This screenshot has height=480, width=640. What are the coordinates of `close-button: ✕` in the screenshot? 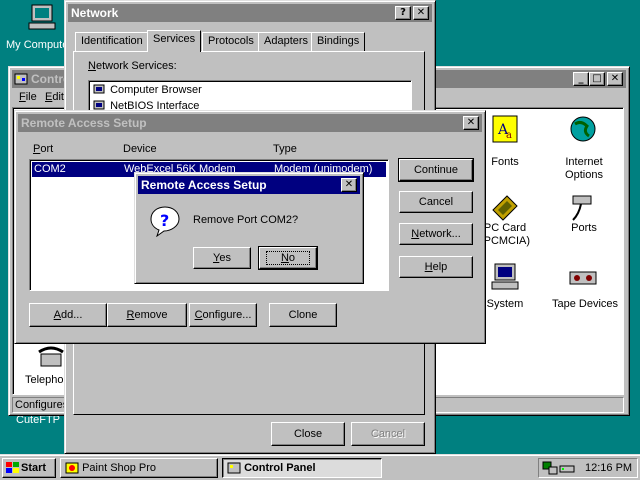 It's located at (615, 79).